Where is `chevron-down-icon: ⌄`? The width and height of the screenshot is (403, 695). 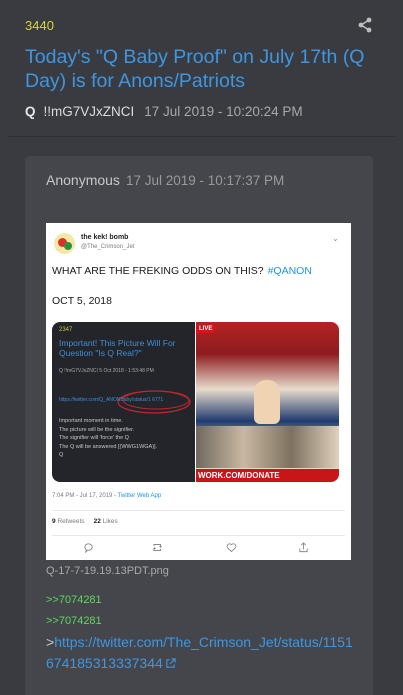 chevron-down-icon: ⌄ is located at coordinates (335, 238).